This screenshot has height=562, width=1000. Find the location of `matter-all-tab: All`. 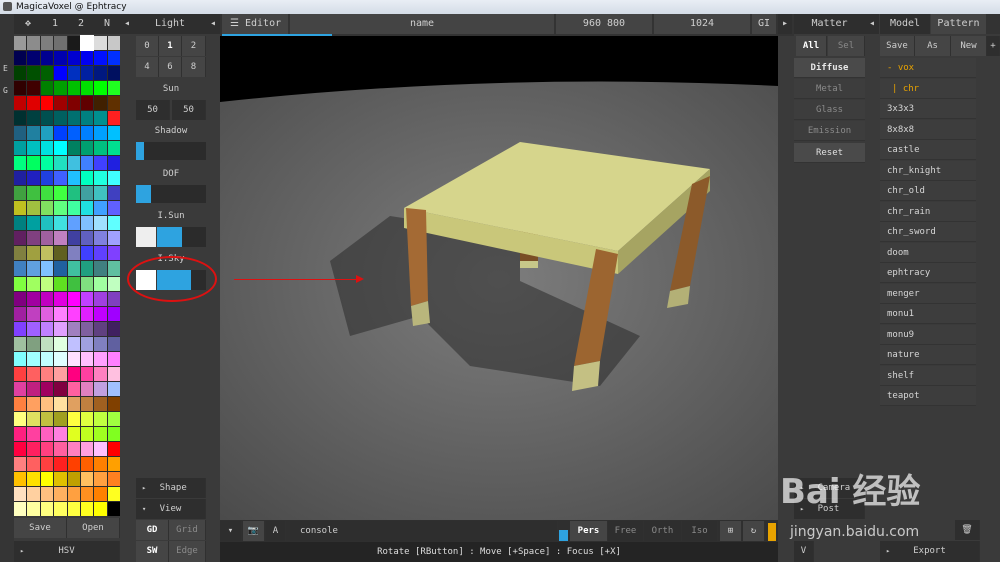

matter-all-tab: All is located at coordinates (811, 46).